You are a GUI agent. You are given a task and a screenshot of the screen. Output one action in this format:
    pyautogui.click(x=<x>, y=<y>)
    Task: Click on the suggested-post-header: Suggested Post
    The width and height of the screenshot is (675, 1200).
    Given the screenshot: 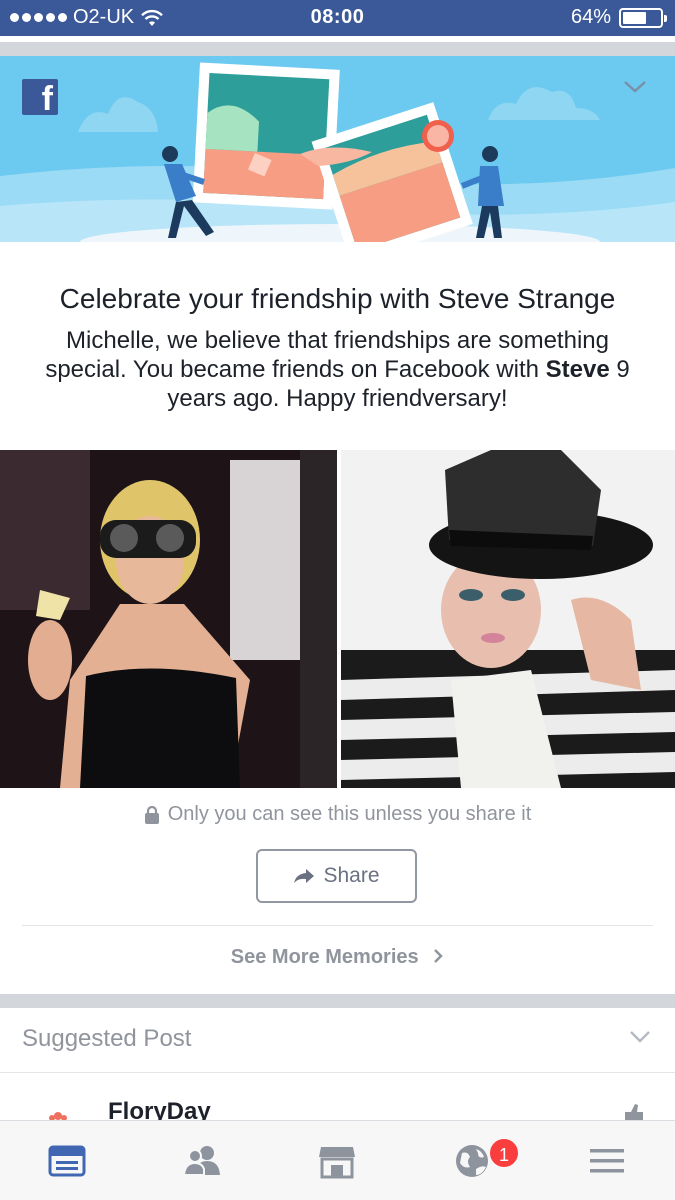 What is the action you would take?
    pyautogui.click(x=107, y=1038)
    